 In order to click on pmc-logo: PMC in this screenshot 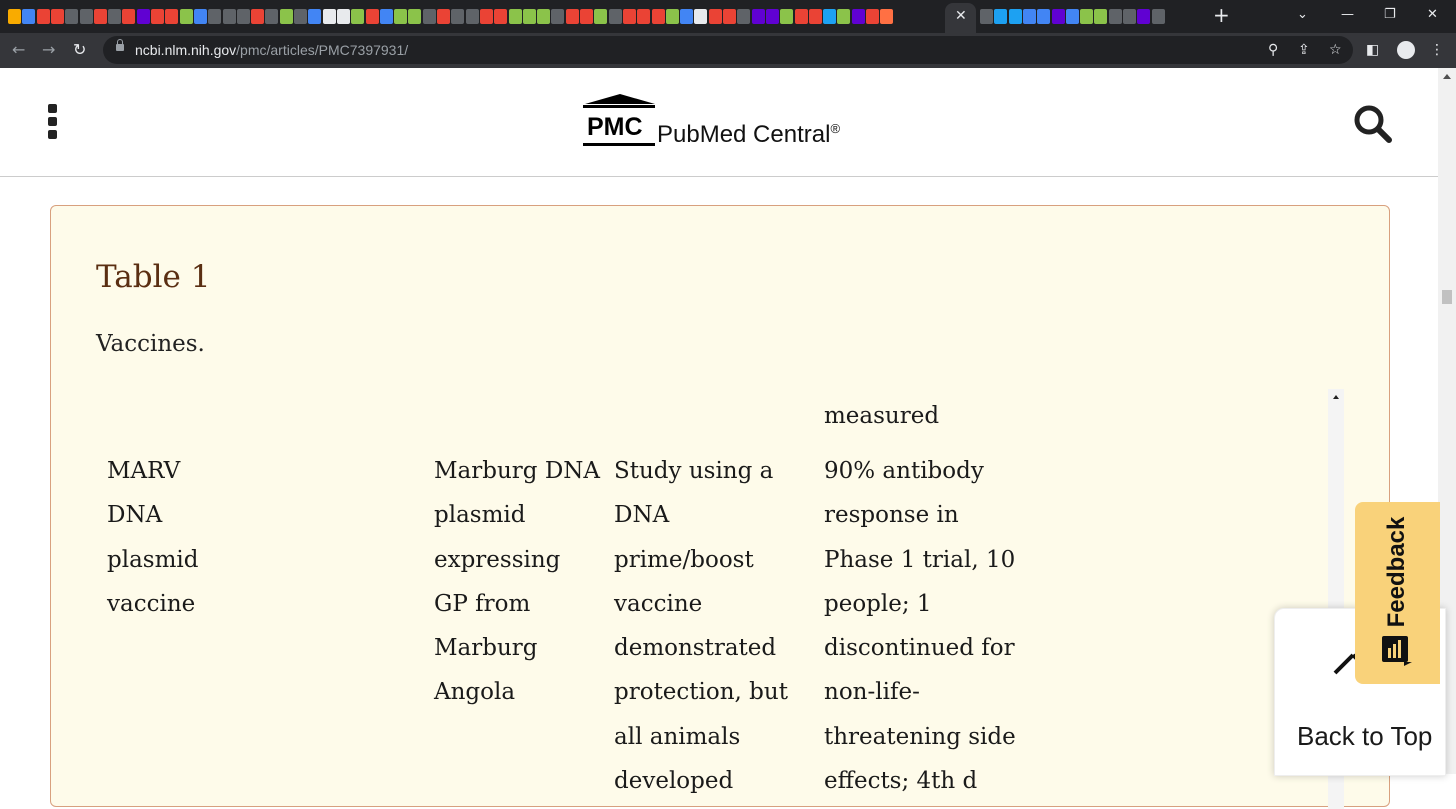, I will do `click(621, 121)`.